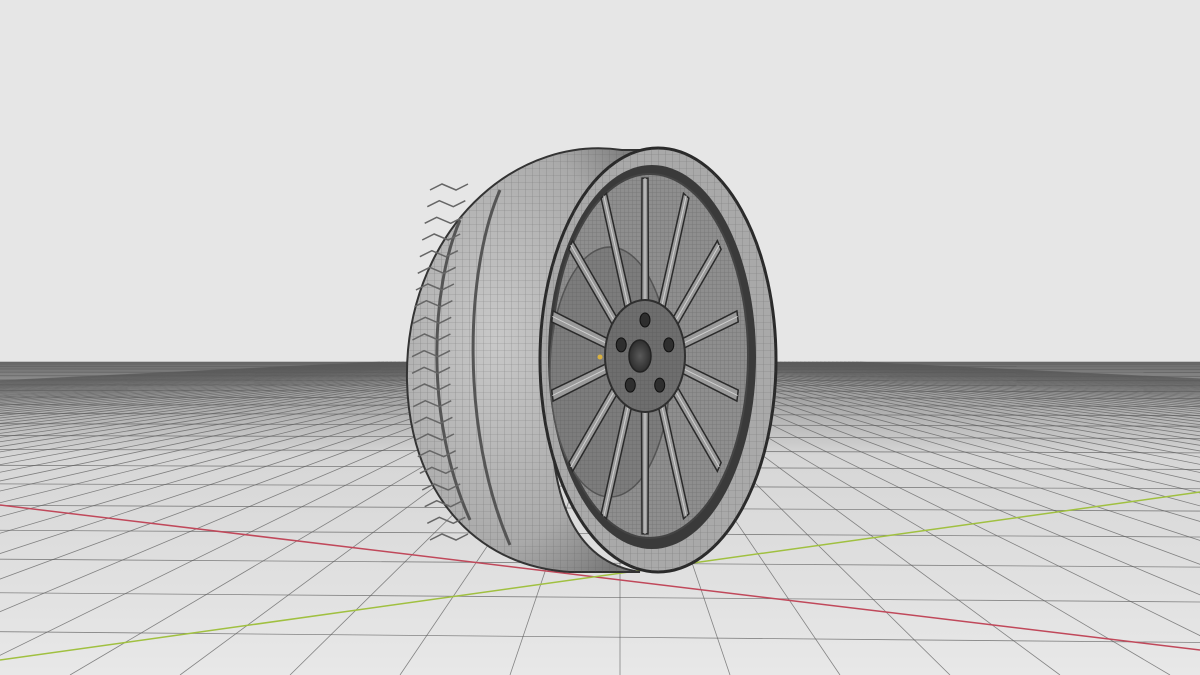  Describe the element at coordinates (640, 356) in the screenshot. I see `center-cap-icon` at that location.